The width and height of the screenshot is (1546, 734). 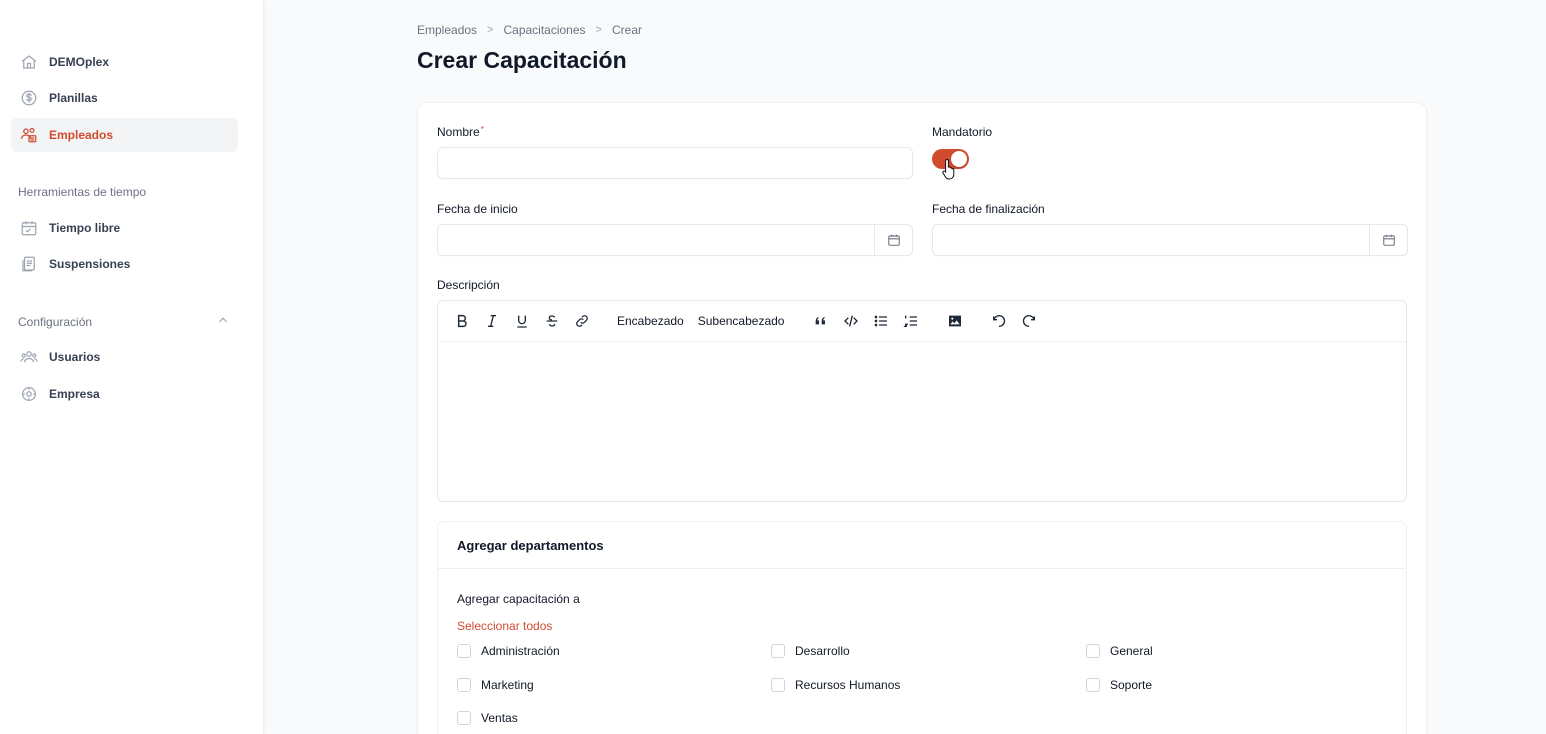 What do you see at coordinates (124, 135) in the screenshot?
I see `sidebar-item-empleados: Empleados` at bounding box center [124, 135].